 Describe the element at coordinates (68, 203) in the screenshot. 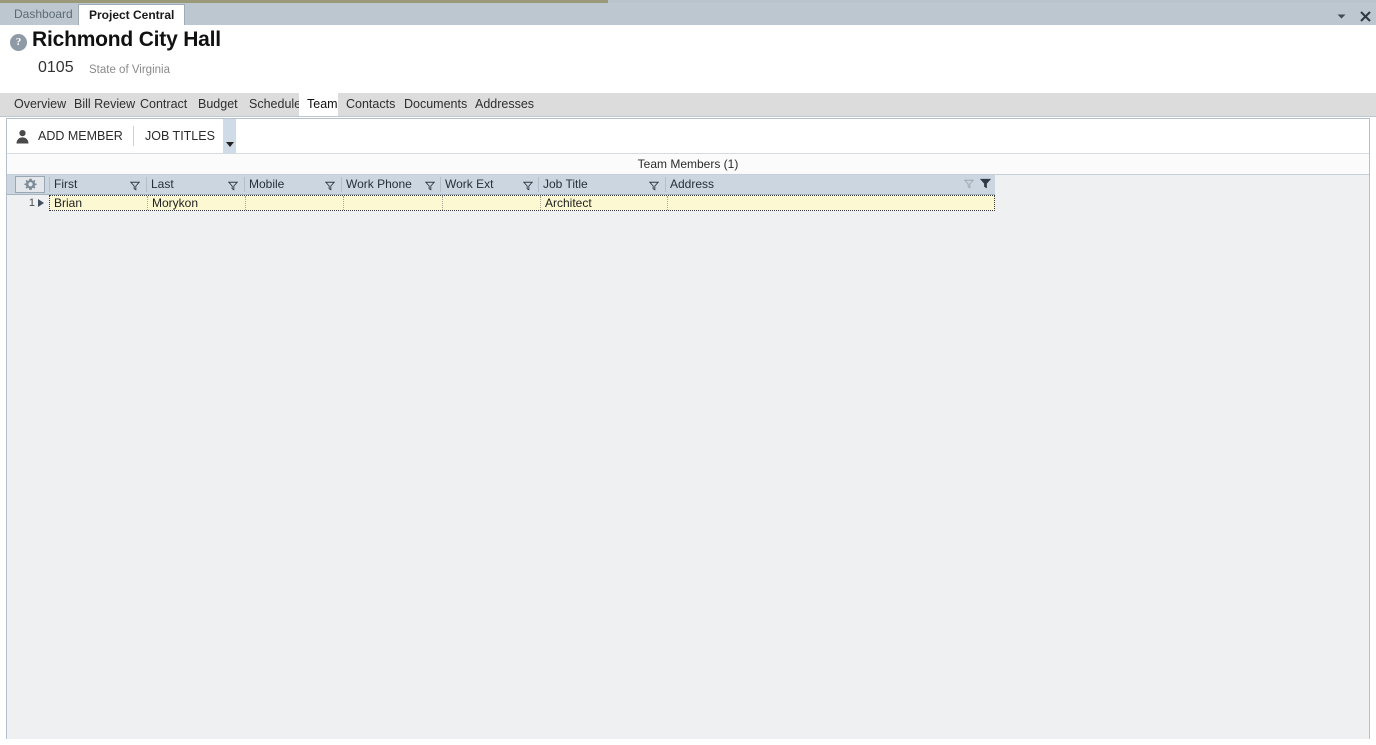

I see `cell-first: Brian` at that location.